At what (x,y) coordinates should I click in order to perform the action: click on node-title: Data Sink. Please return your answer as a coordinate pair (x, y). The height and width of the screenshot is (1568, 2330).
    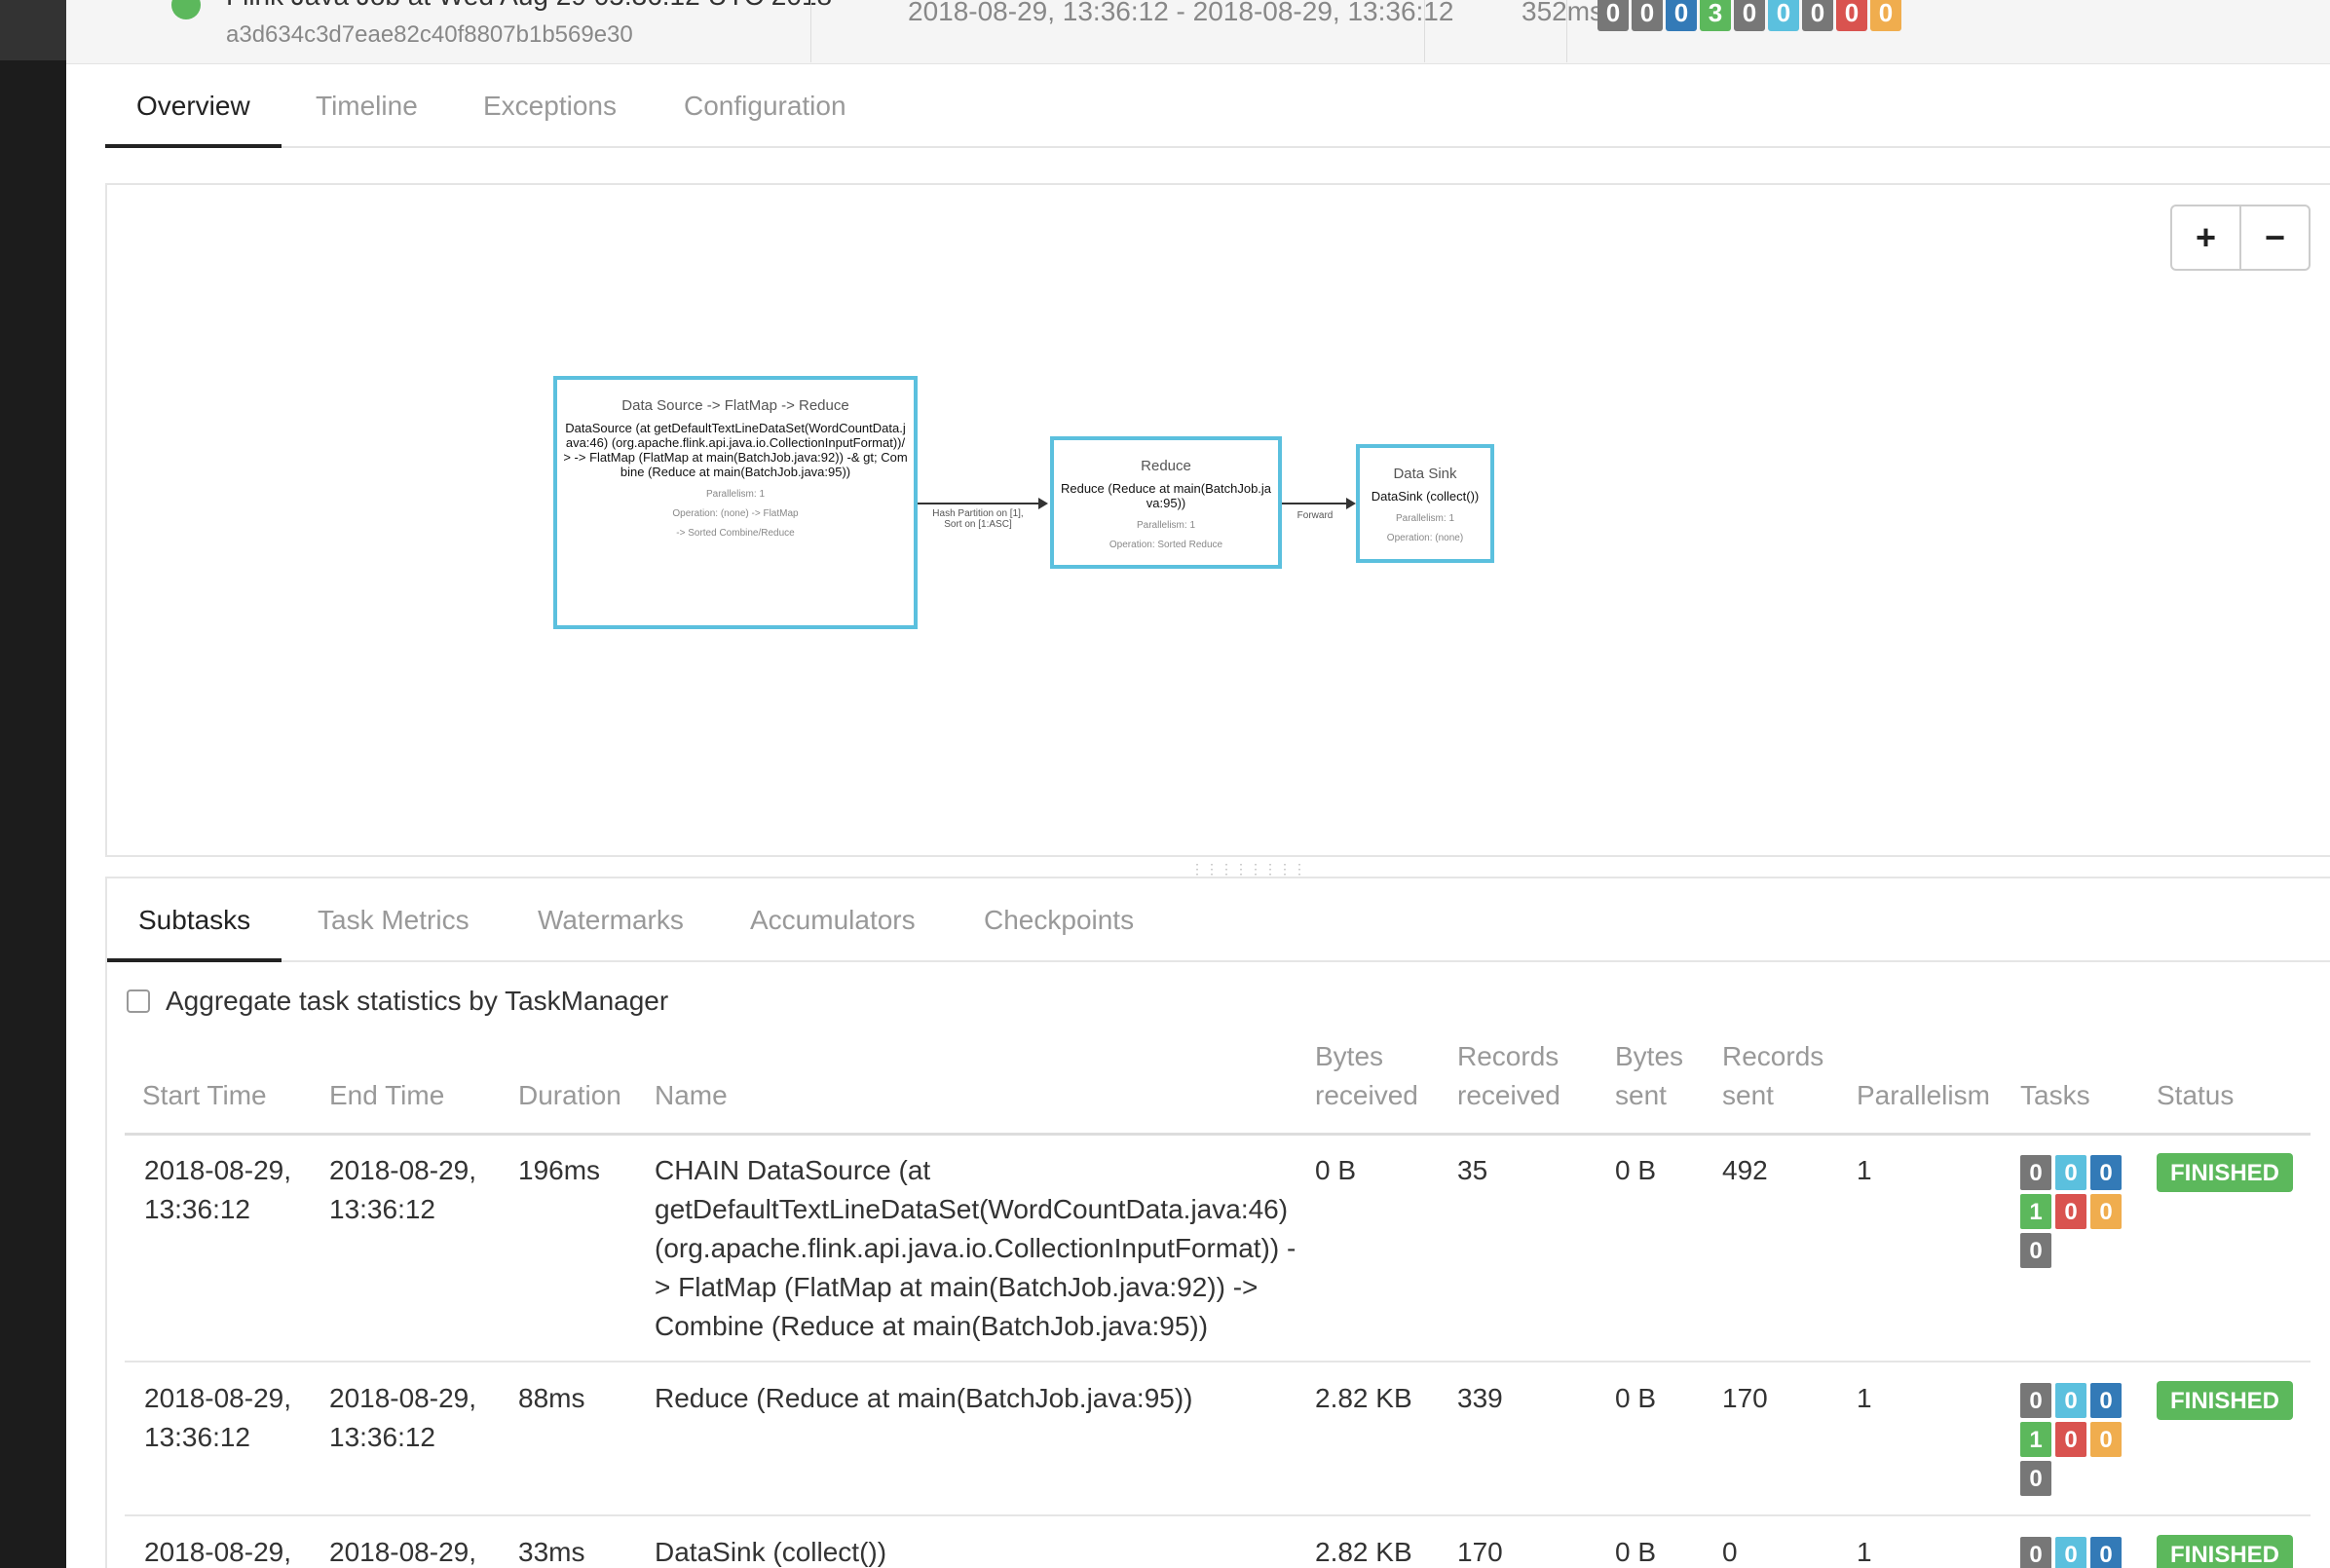
    Looking at the image, I should click on (1425, 474).